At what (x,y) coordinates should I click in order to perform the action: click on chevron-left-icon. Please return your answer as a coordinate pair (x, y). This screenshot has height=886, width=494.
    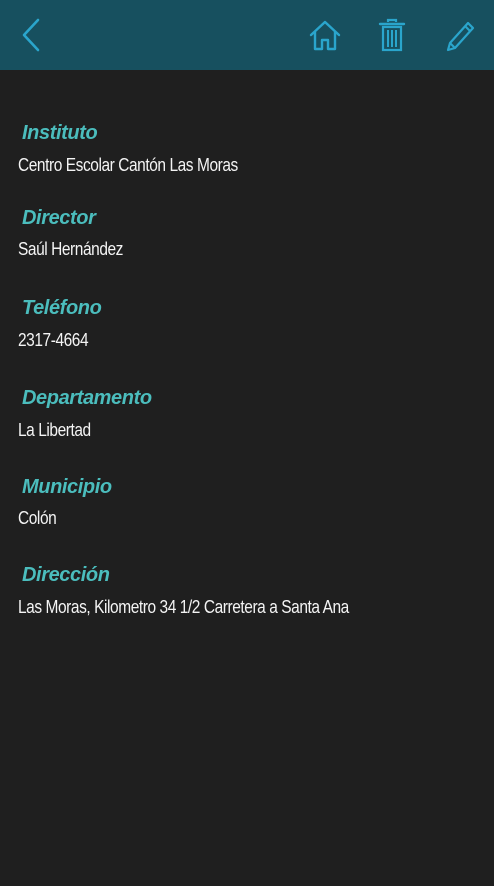
    Looking at the image, I should click on (31, 35).